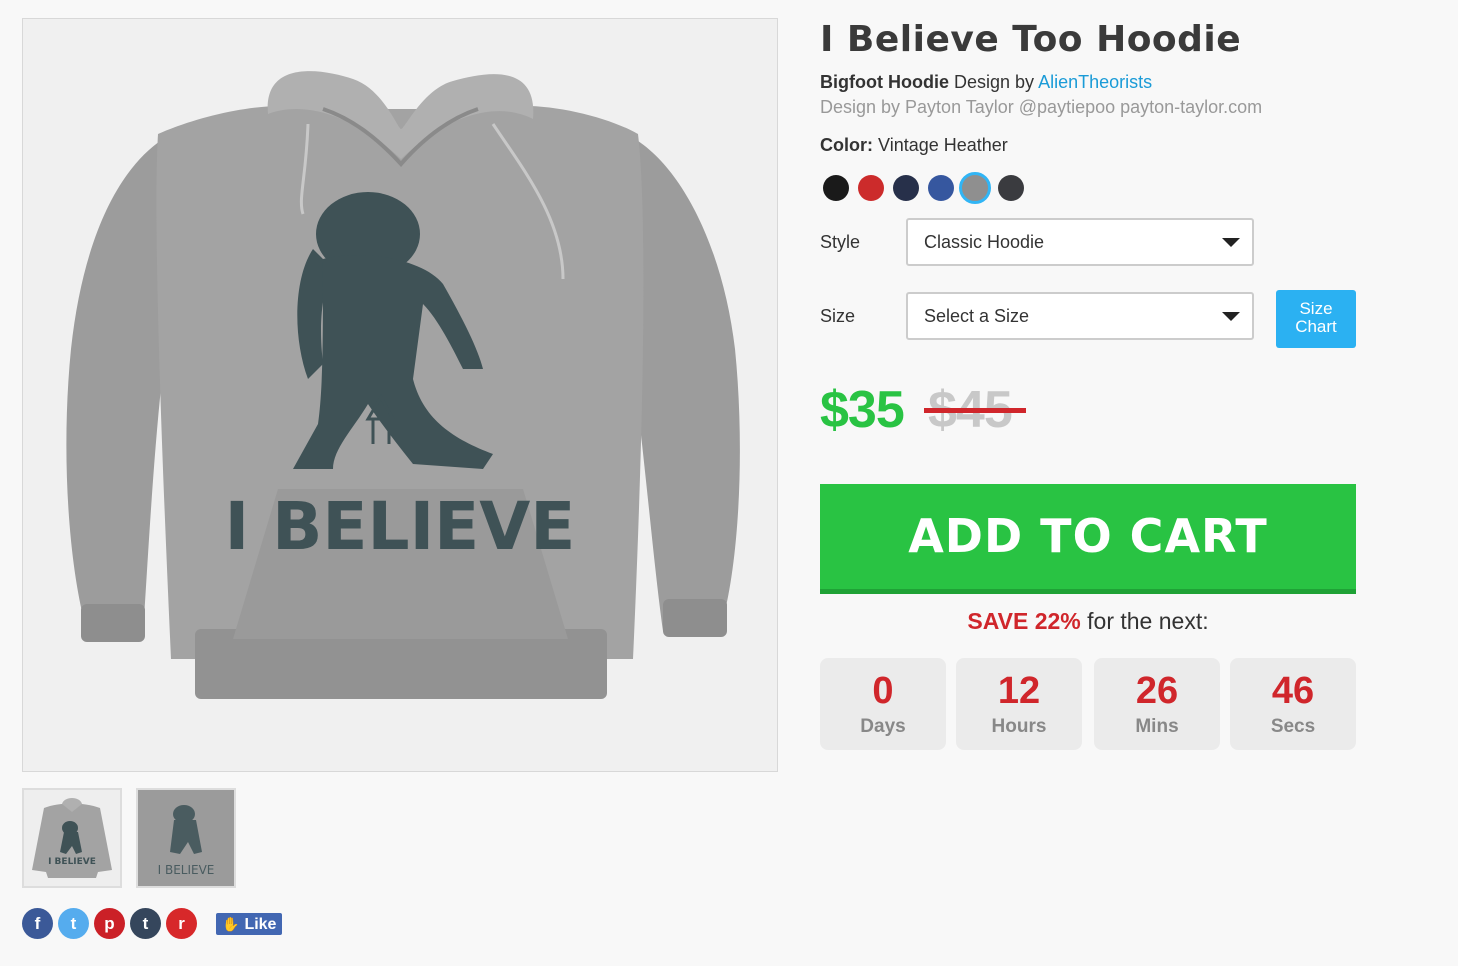 This screenshot has height=966, width=1458. I want to click on swatch-red, so click(871, 188).